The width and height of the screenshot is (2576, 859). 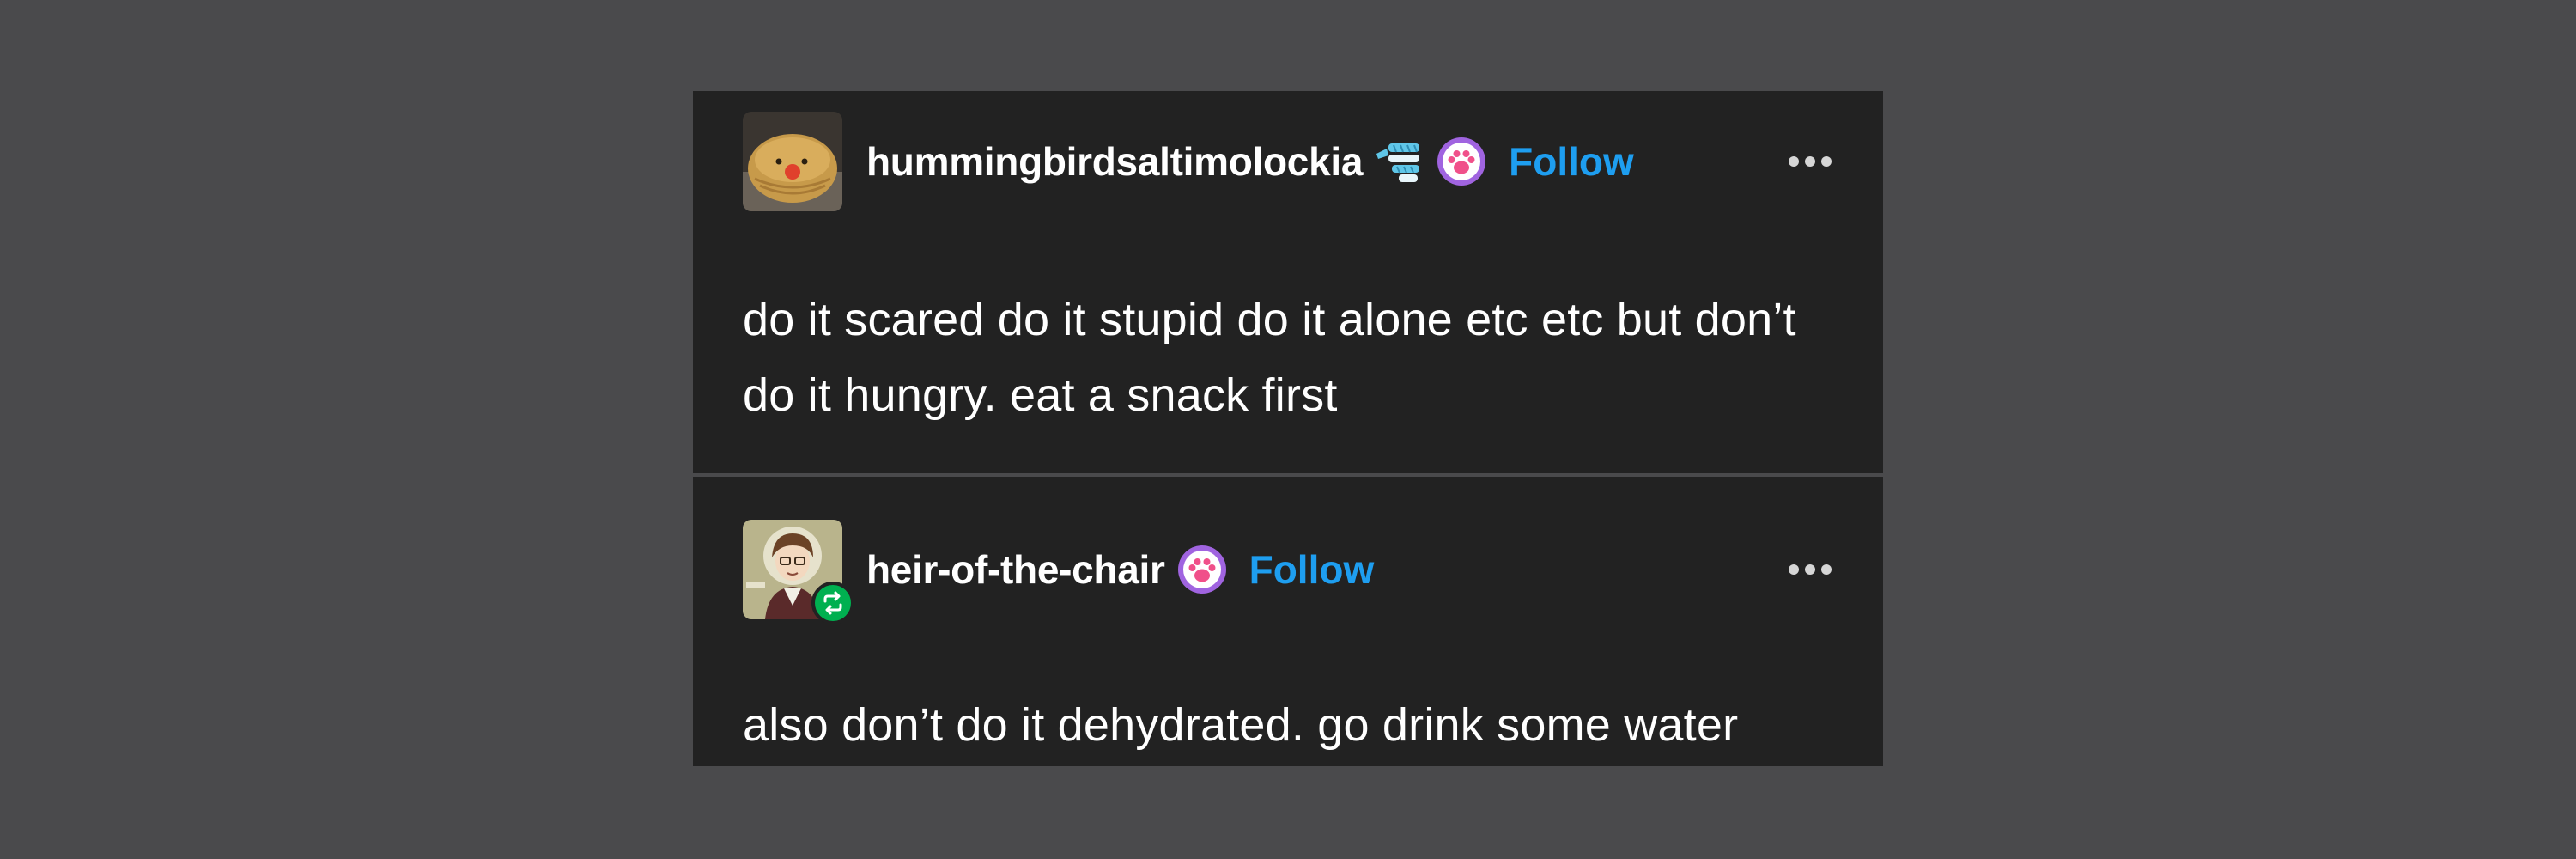 I want to click on username: heir-of-the-chair, so click(x=1016, y=569).